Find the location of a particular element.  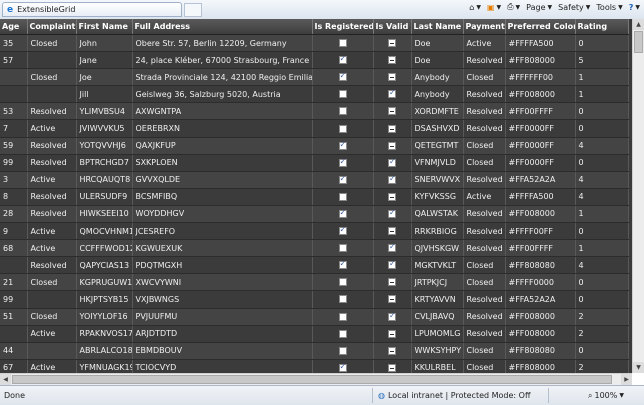

last-name-cell: Anybody is located at coordinates (437, 94).